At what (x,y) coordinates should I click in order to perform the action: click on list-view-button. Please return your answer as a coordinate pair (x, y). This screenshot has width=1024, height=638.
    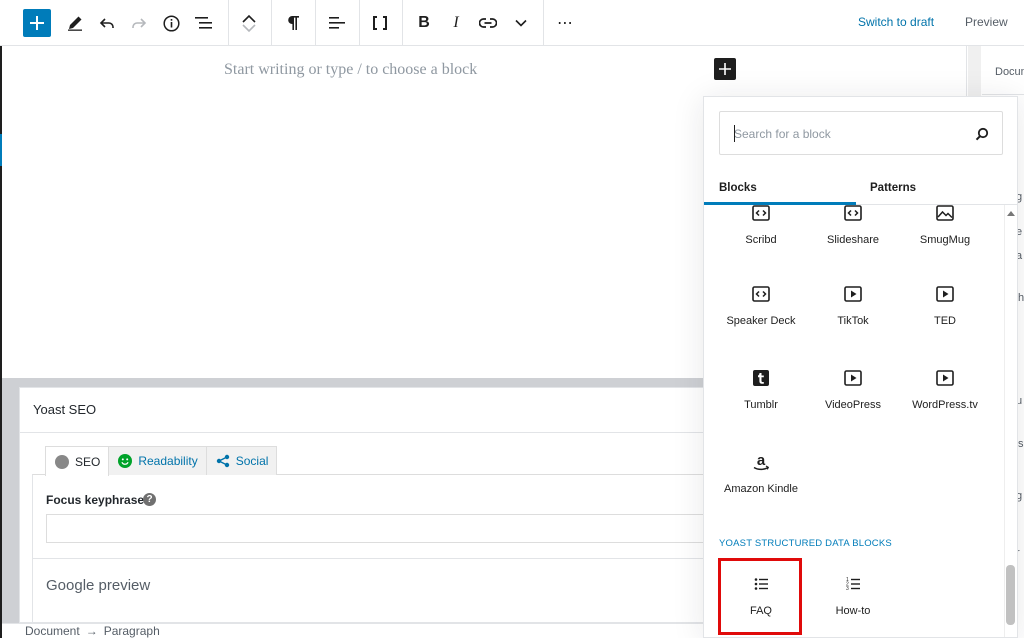
    Looking at the image, I should click on (204, 23).